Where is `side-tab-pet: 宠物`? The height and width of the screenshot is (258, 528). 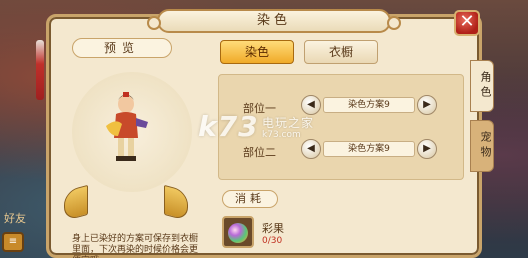
side-tab-pet: 宠物 is located at coordinates (482, 146).